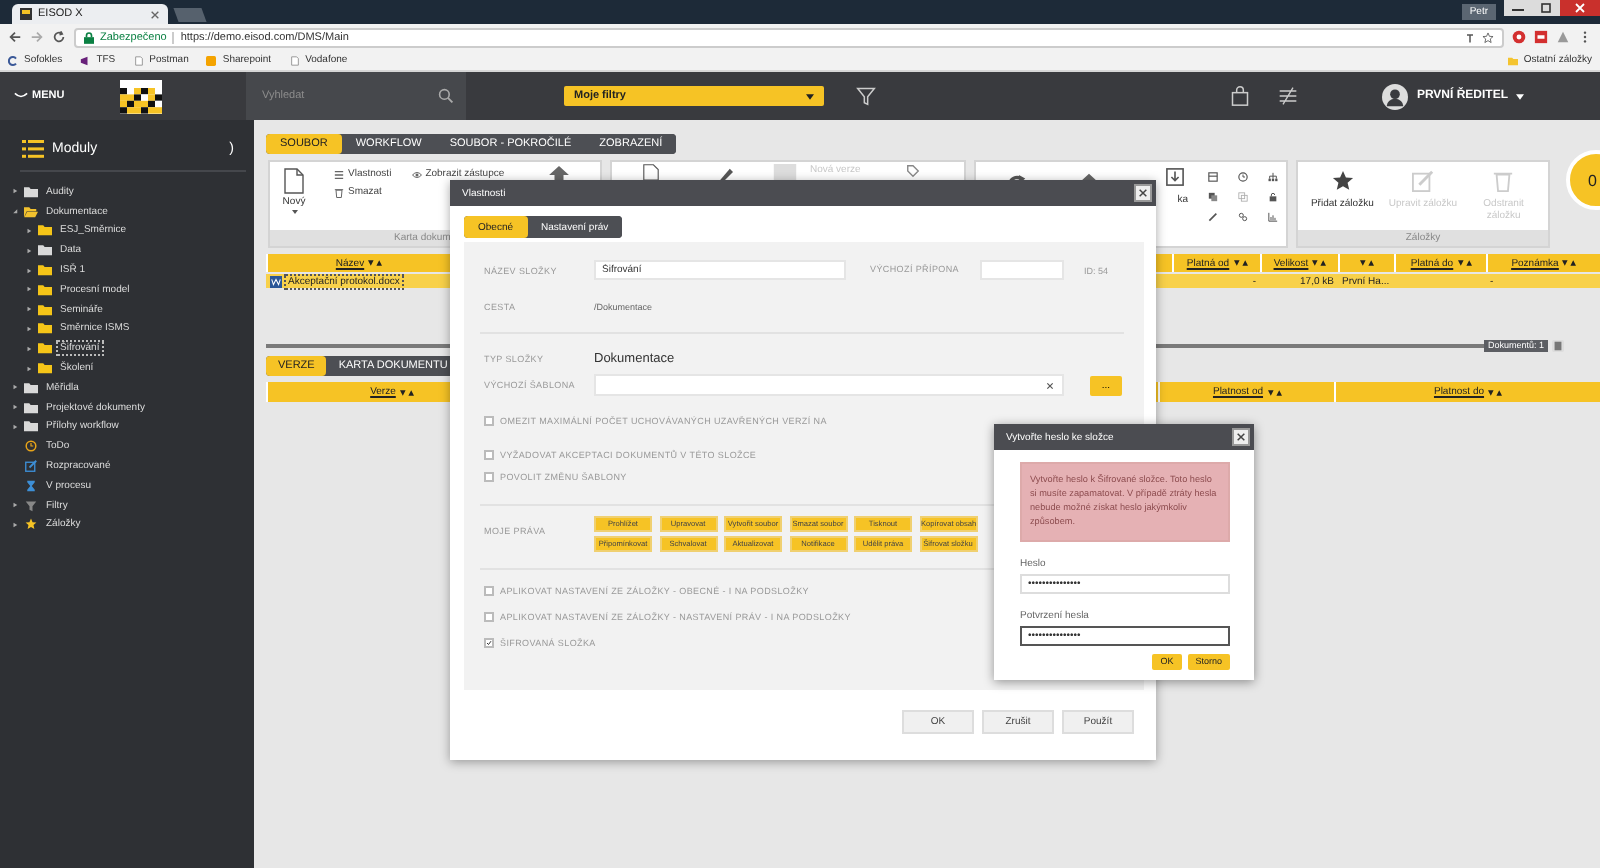  I want to click on tag-icon, so click(913, 171).